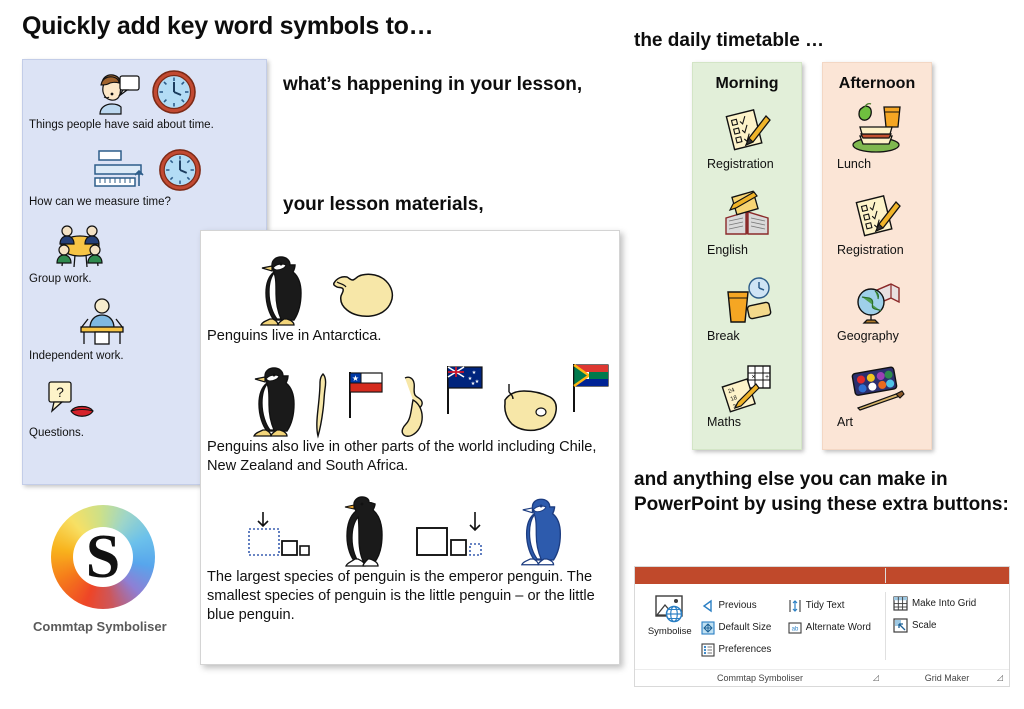 This screenshot has width=1024, height=709. What do you see at coordinates (747, 83) in the screenshot?
I see `timetable-morning-title: Morning` at bounding box center [747, 83].